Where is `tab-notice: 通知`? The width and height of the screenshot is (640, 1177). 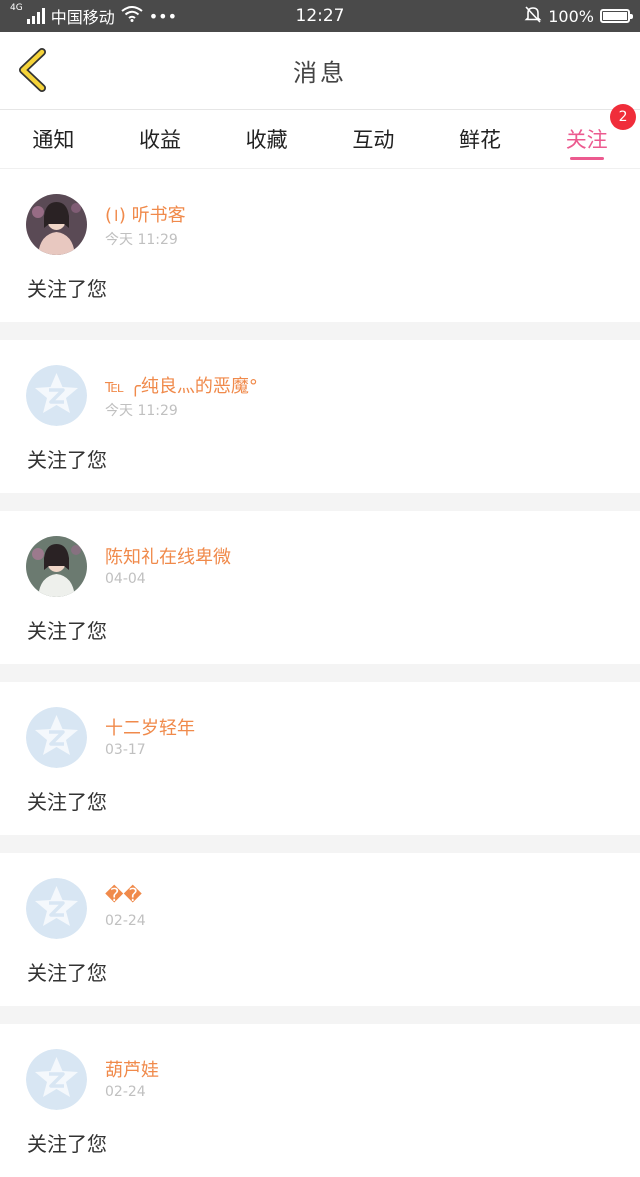 tab-notice: 通知 is located at coordinates (53, 139).